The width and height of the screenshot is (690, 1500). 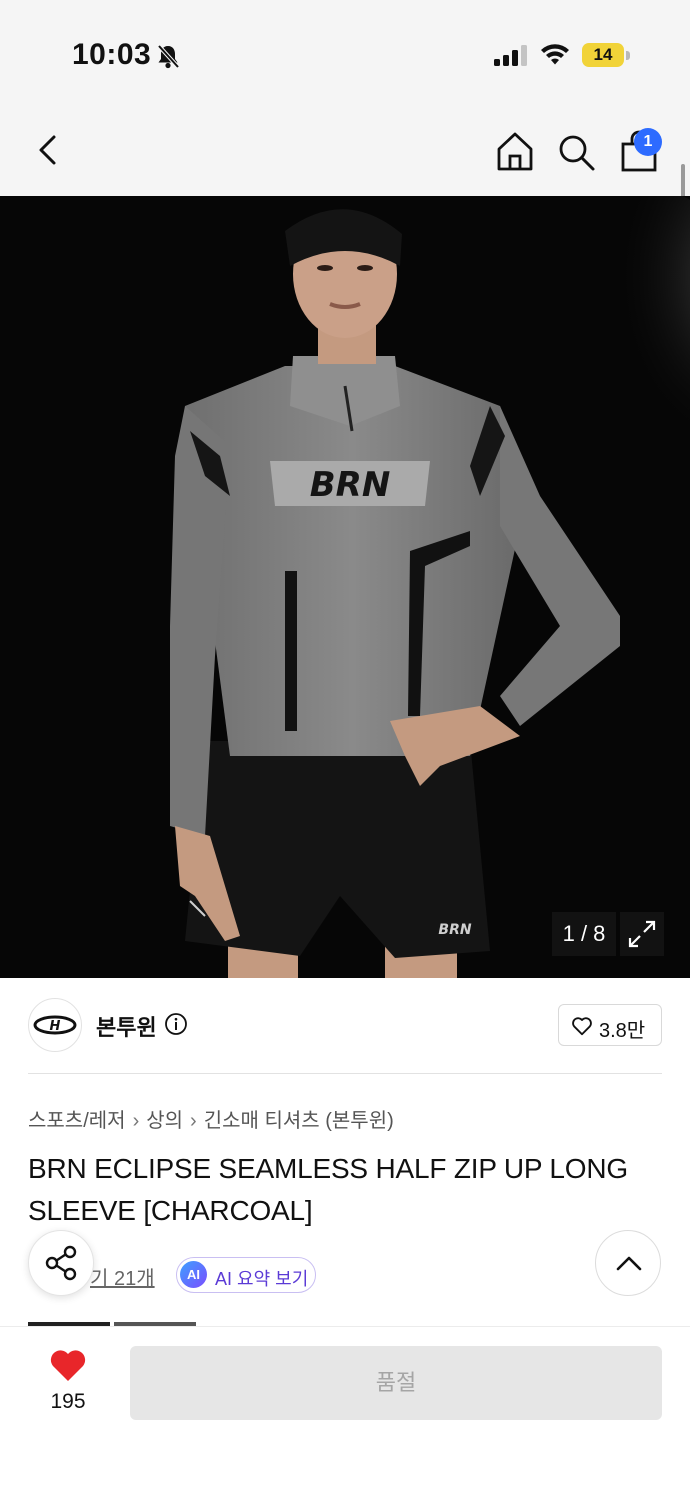 I want to click on brand-name: 본투윈, so click(x=126, y=1026).